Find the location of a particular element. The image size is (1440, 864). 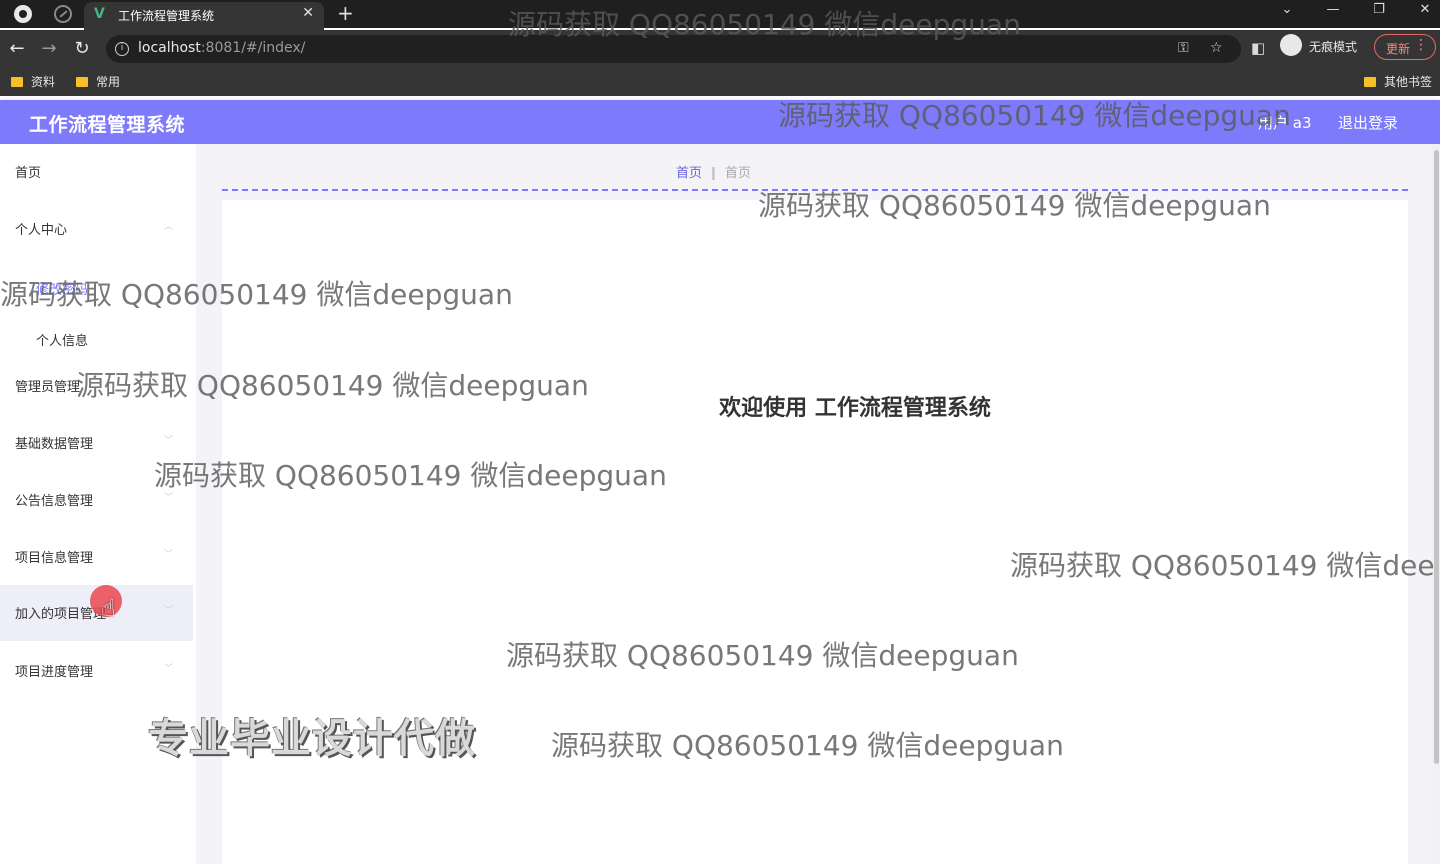

sidebar-item-home: 首页 is located at coordinates (96, 172).